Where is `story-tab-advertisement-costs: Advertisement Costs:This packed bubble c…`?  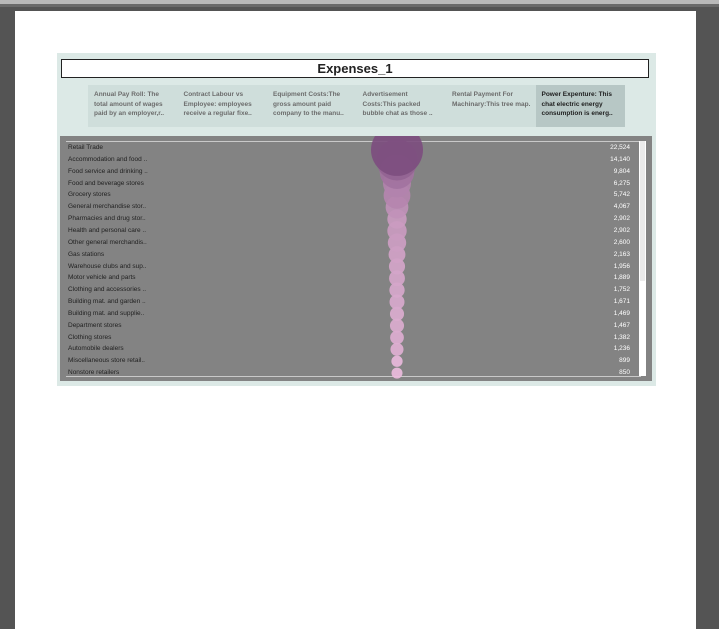 story-tab-advertisement-costs: Advertisement Costs:This packed bubble c… is located at coordinates (401, 106).